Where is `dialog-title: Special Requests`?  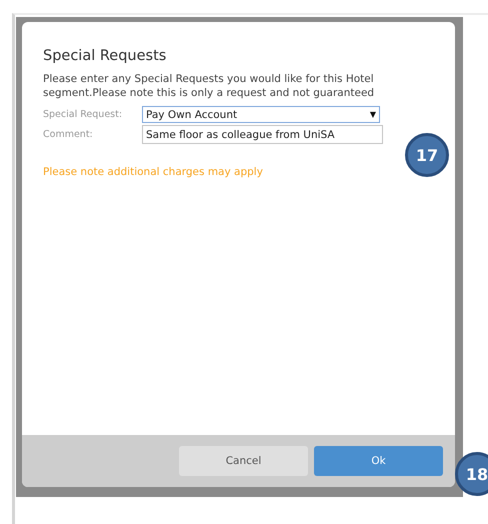
dialog-title: Special Requests is located at coordinates (105, 56).